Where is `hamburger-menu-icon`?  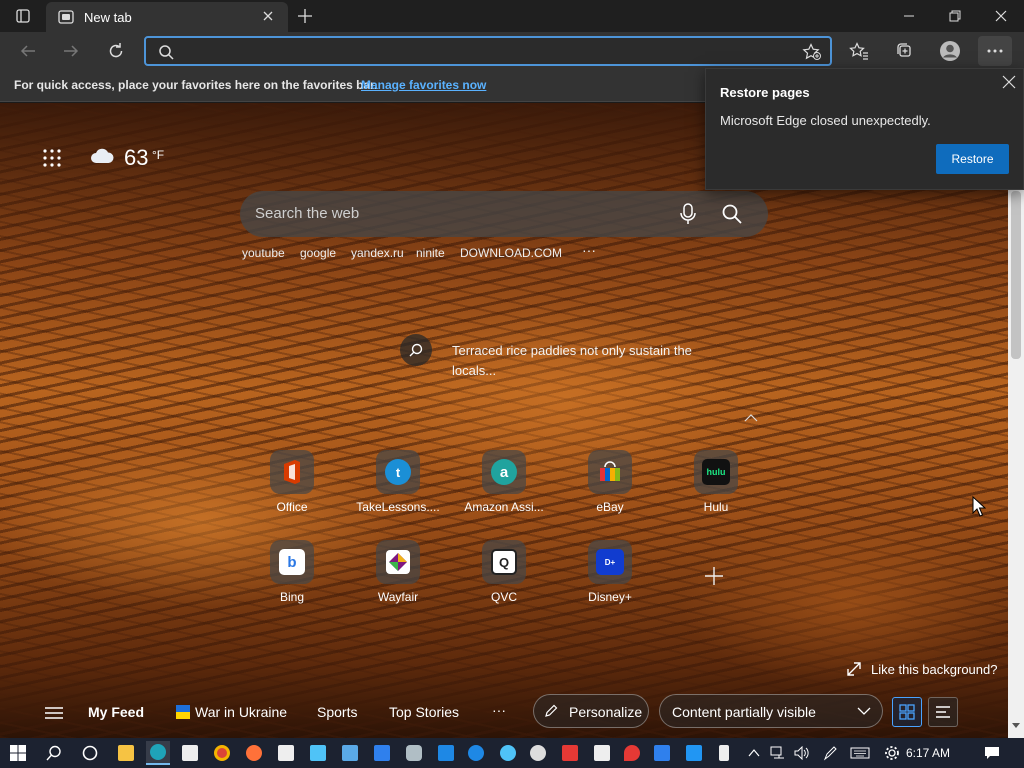 hamburger-menu-icon is located at coordinates (54, 713).